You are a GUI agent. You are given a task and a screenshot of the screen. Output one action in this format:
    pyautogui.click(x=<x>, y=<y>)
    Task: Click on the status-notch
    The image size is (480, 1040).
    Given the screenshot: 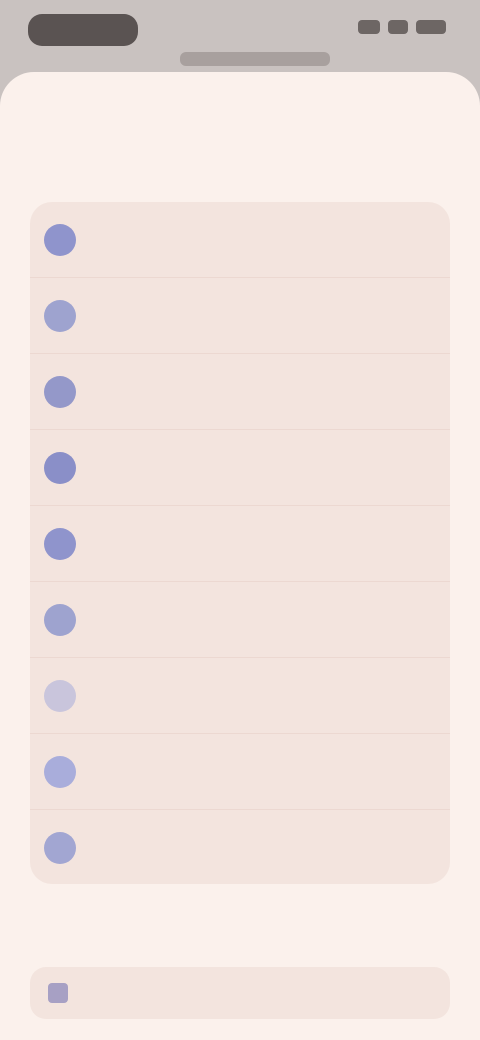 What is the action you would take?
    pyautogui.click(x=255, y=59)
    